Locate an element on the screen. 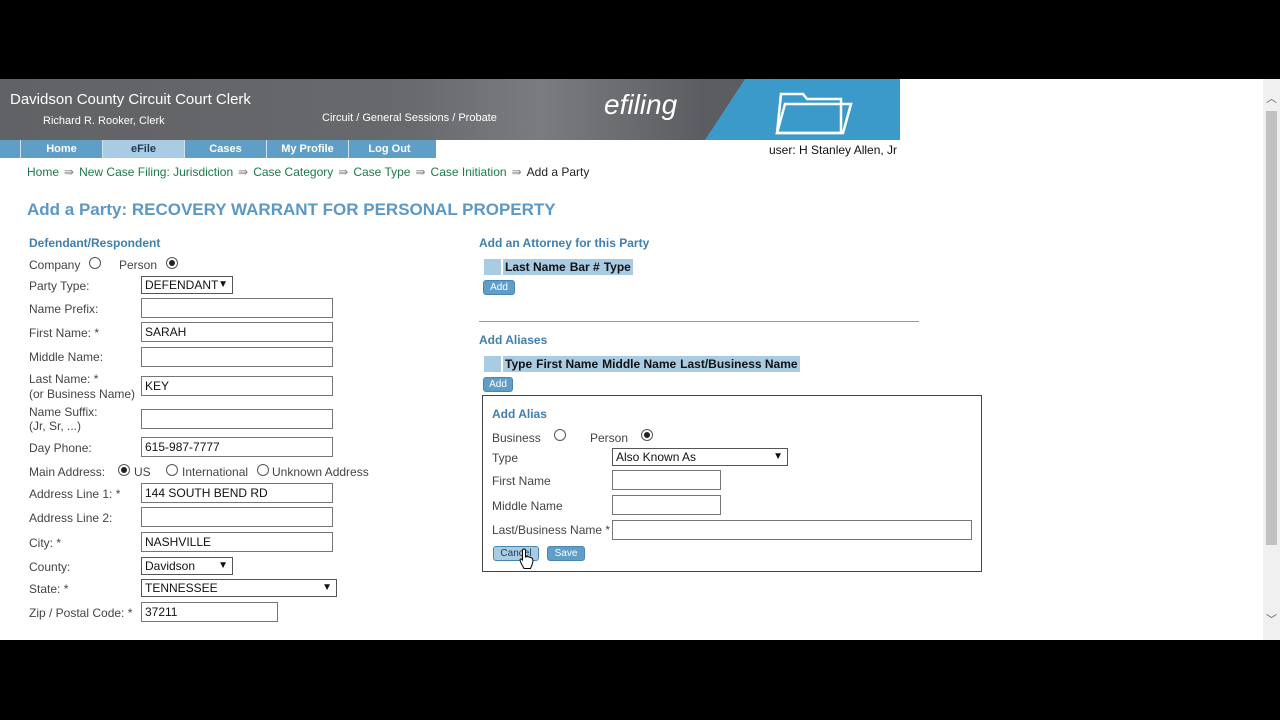 This screenshot has height=720, width=1280. middle-name-label: Middle Name: is located at coordinates (66, 357).